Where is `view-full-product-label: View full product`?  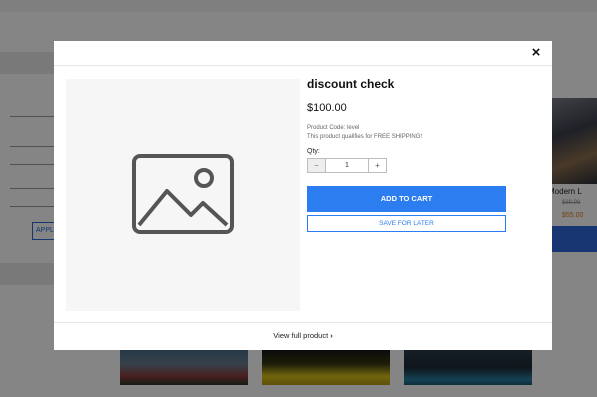
view-full-product-label: View full product is located at coordinates (300, 335).